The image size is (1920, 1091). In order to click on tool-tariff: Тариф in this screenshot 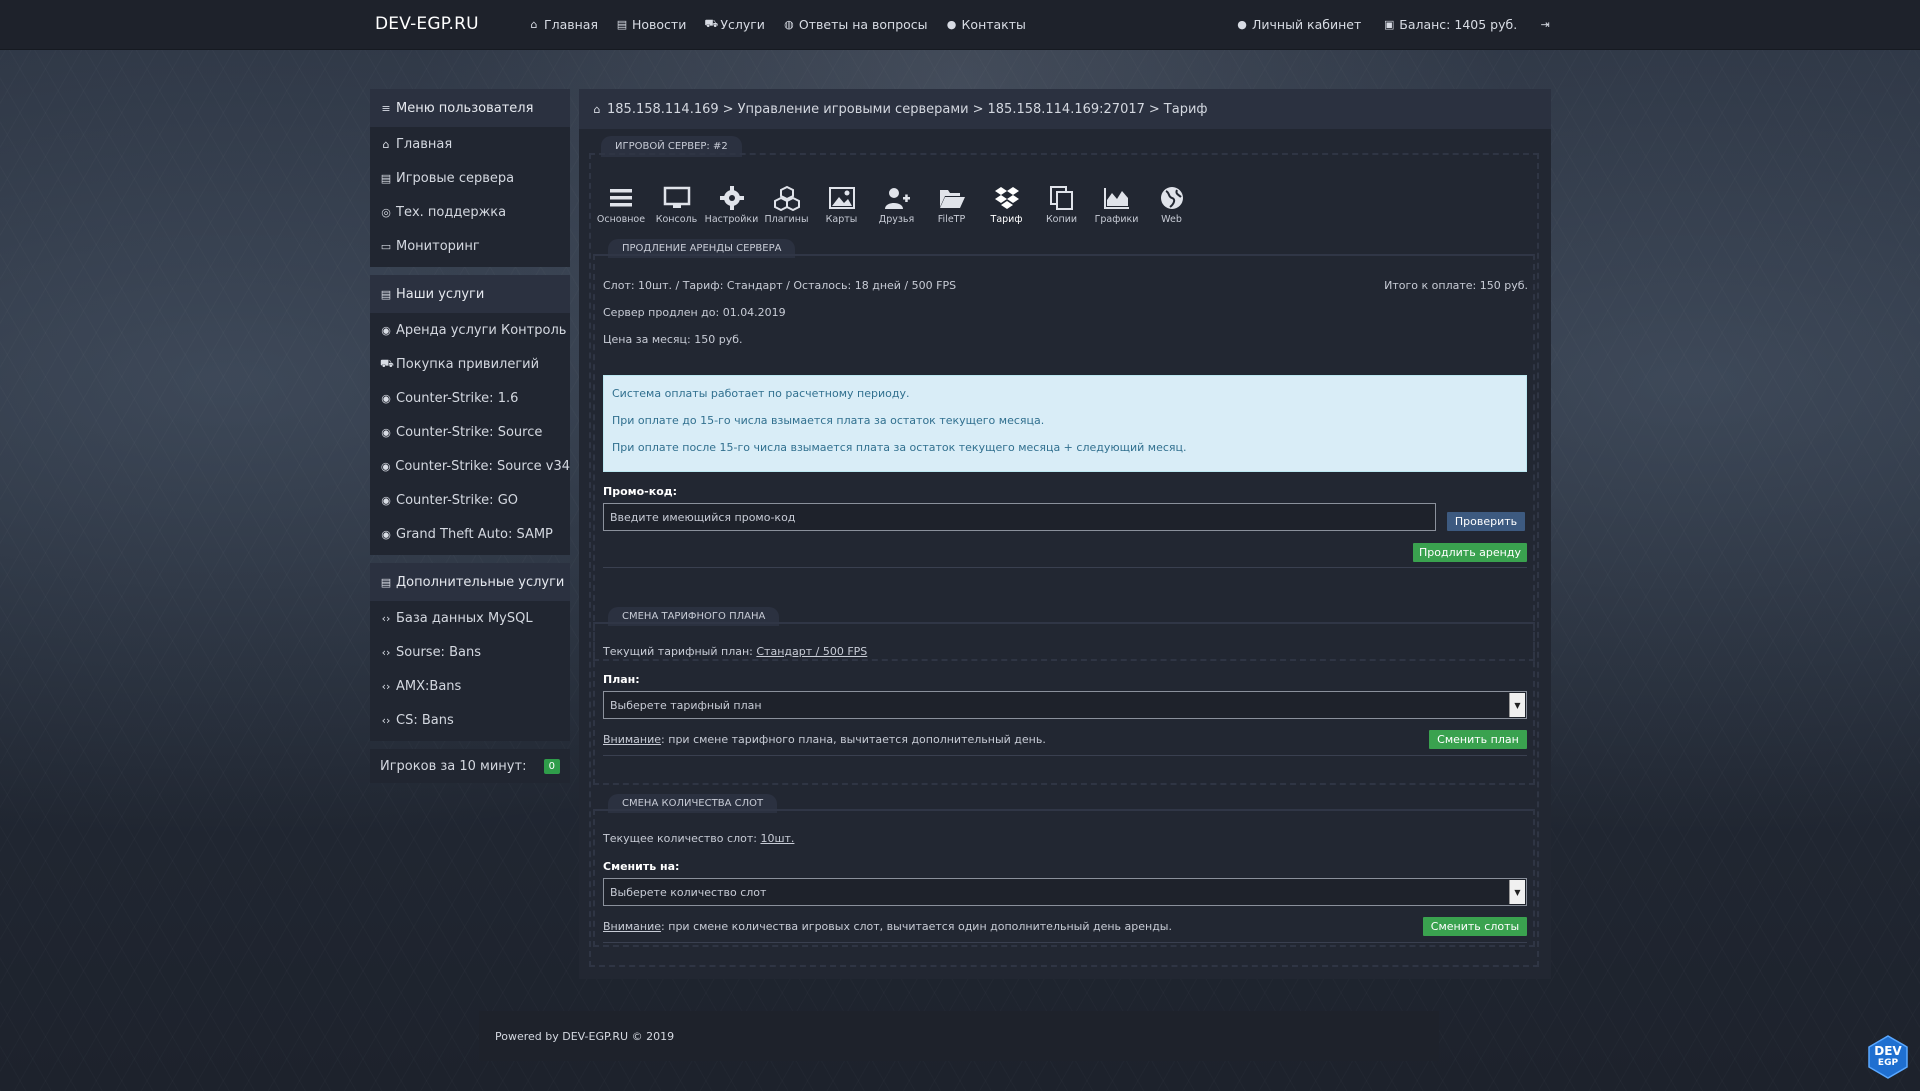, I will do `click(1006, 205)`.